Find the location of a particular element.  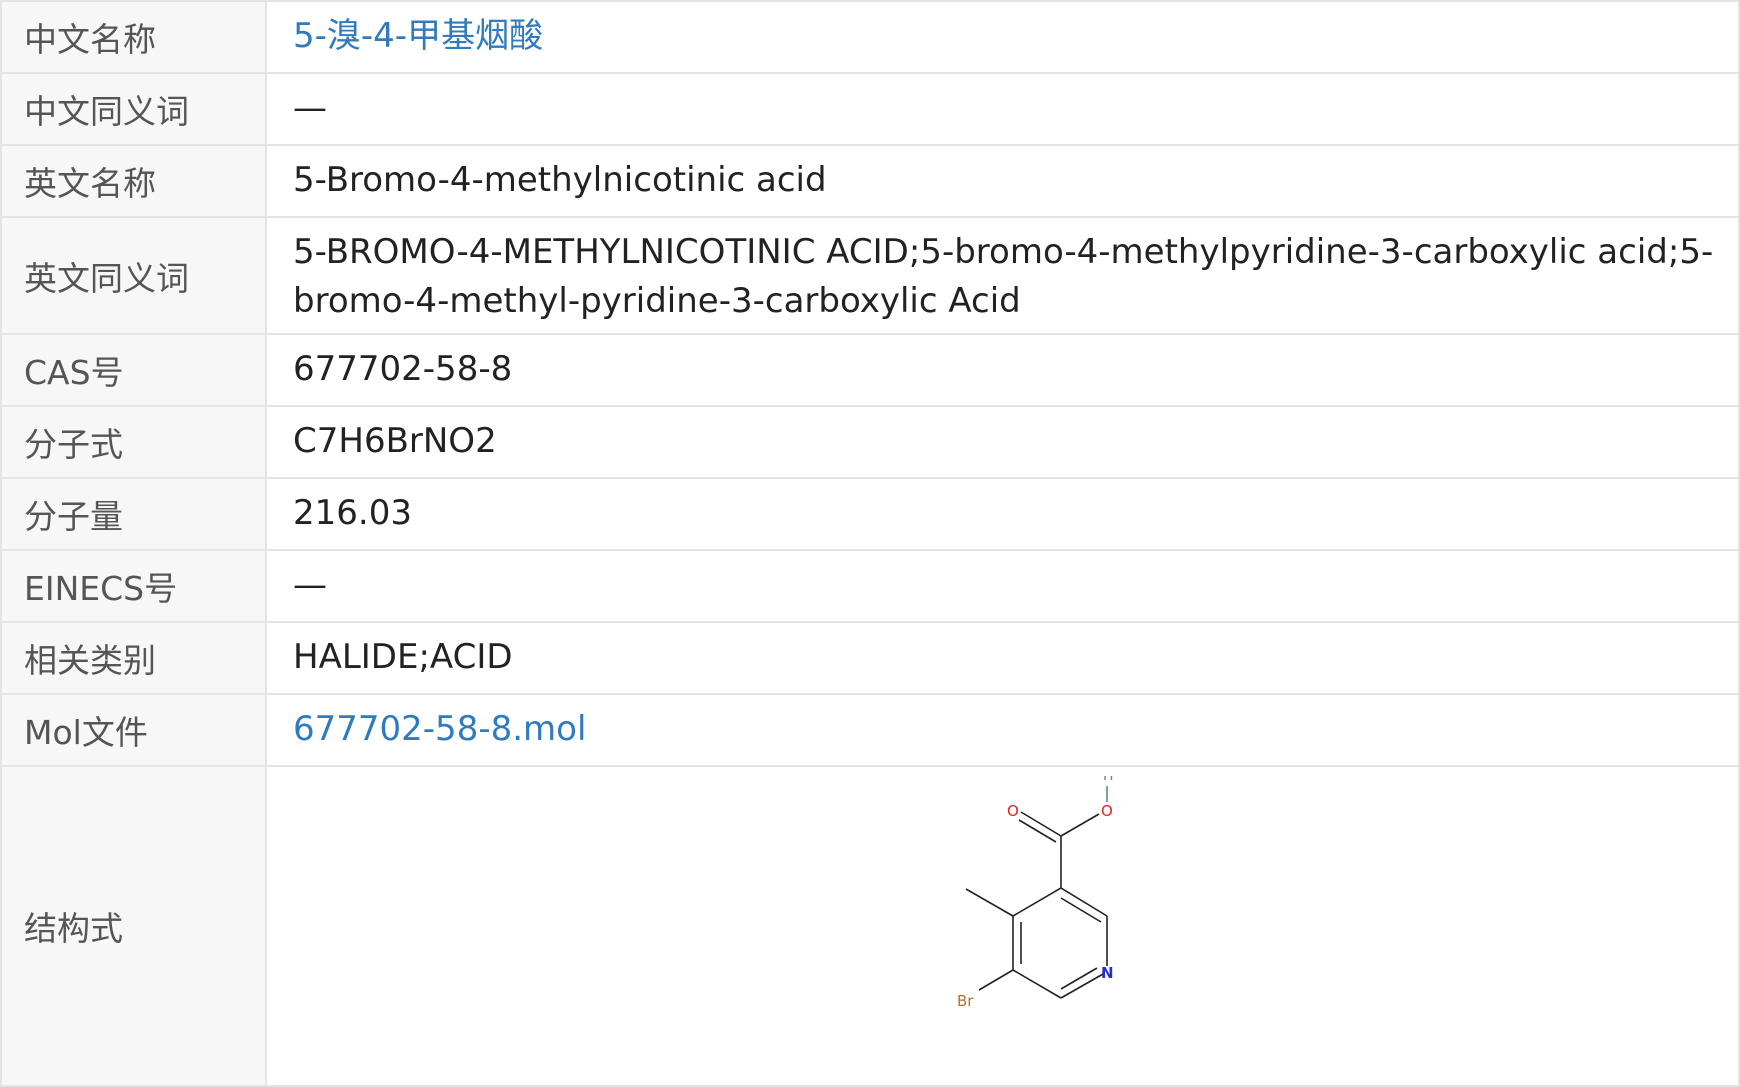

row-label: Mol文件 is located at coordinates (133, 730).